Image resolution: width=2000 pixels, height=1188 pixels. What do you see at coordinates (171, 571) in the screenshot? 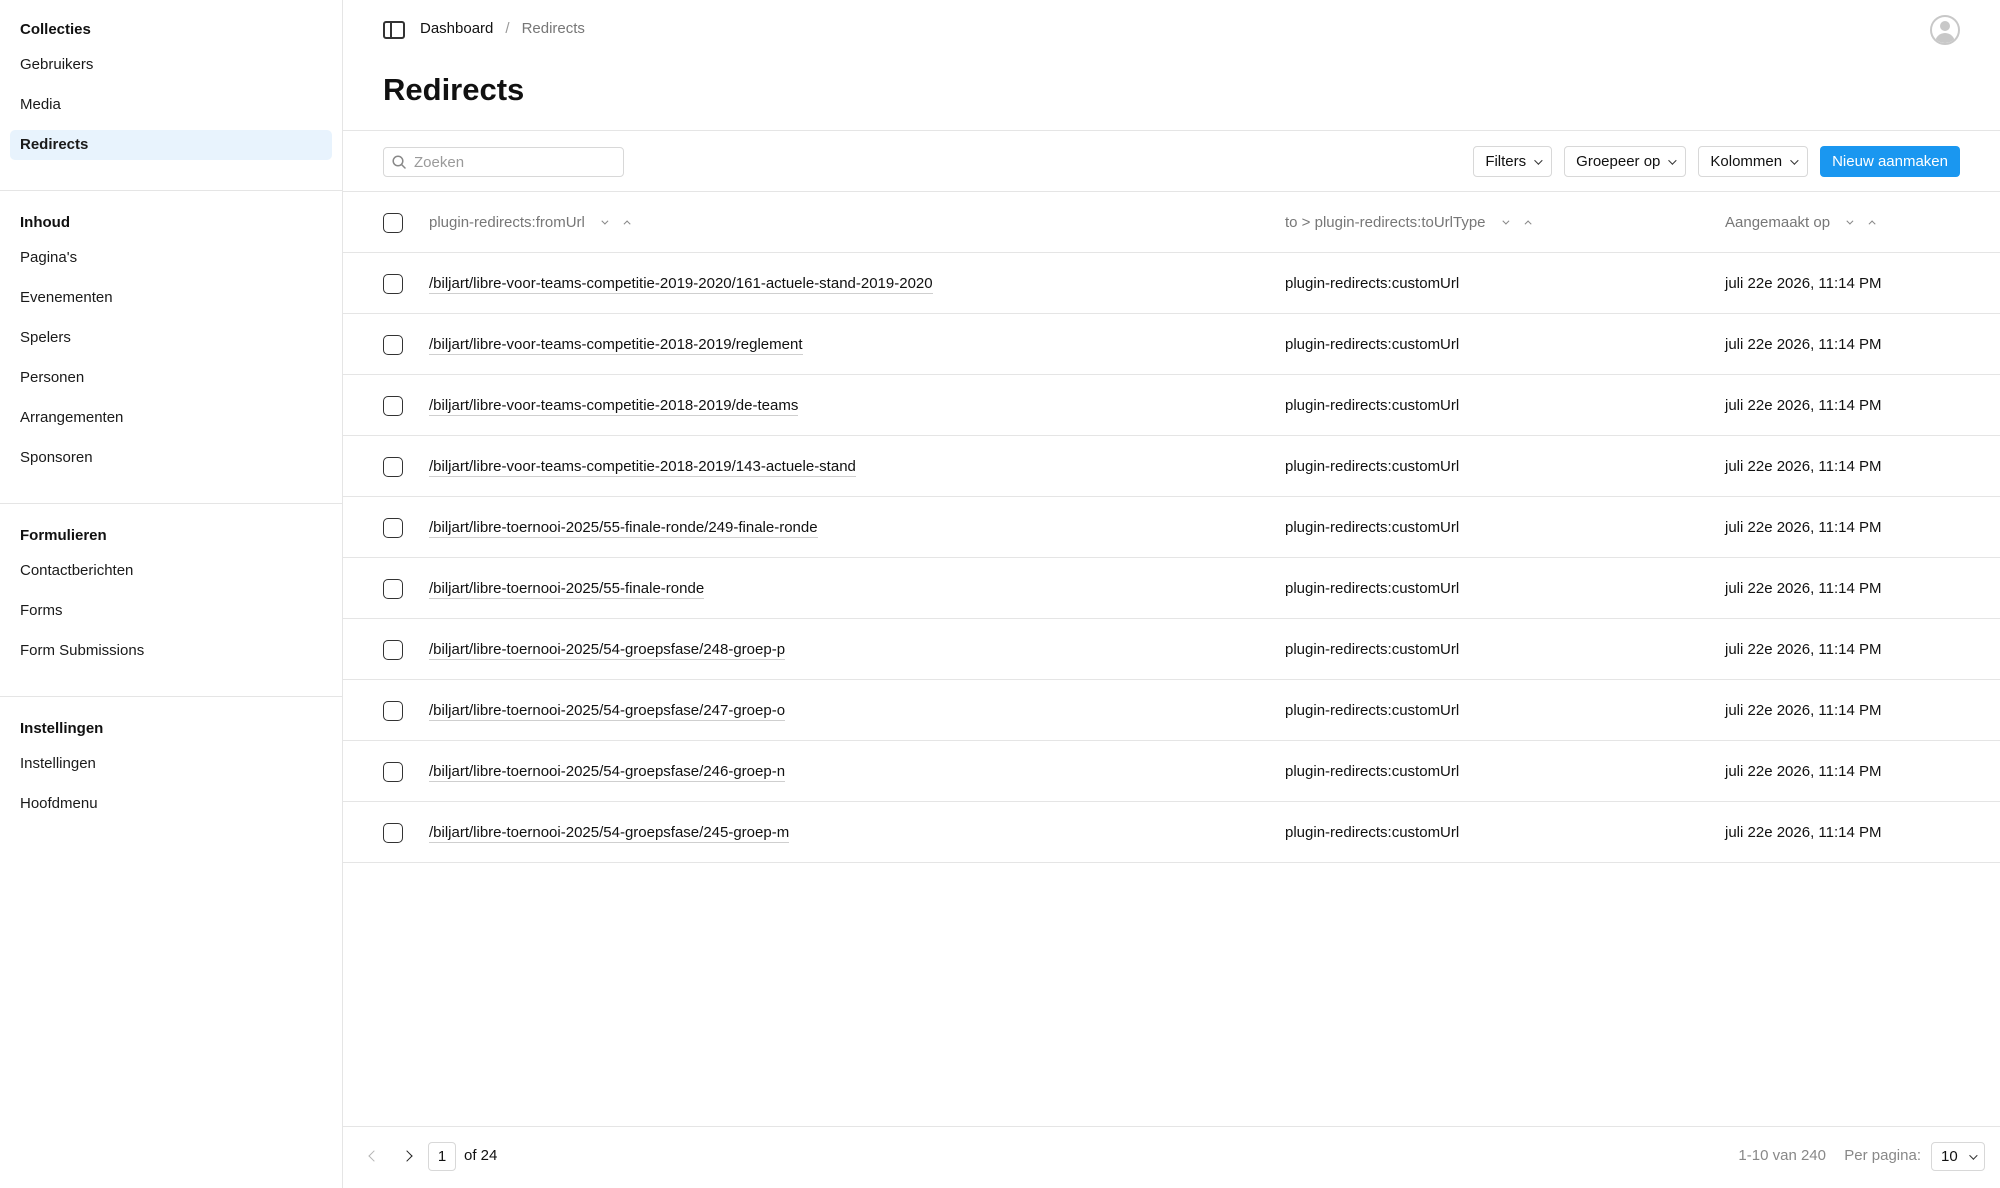
I see `sidebar-item-contactberichten: Contactberichten` at bounding box center [171, 571].